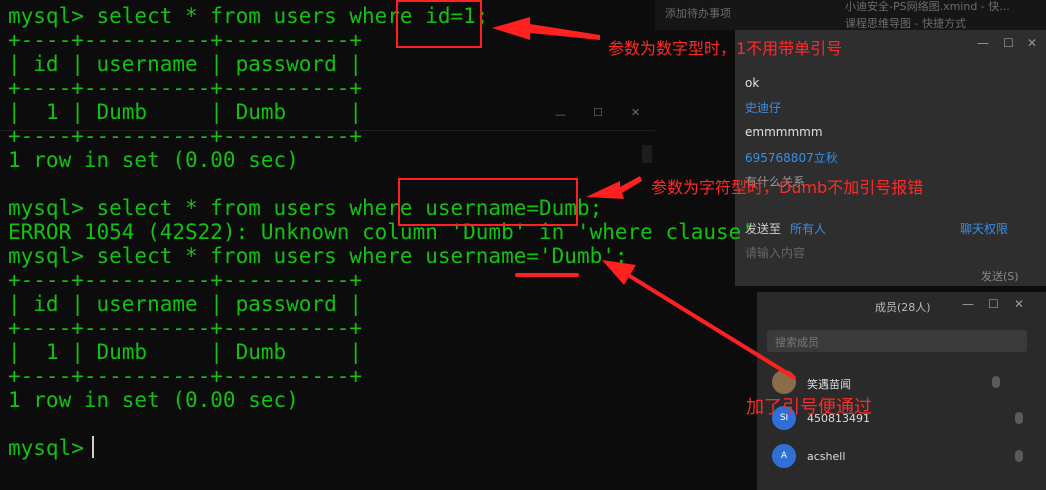  I want to click on chat-message: emmmmmm, so click(784, 132).